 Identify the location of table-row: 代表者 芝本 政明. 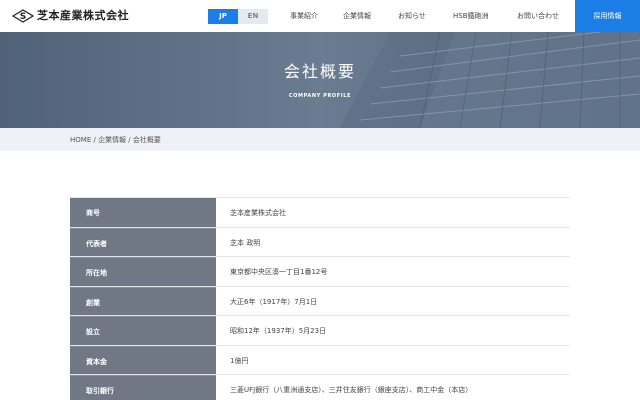
(320, 241).